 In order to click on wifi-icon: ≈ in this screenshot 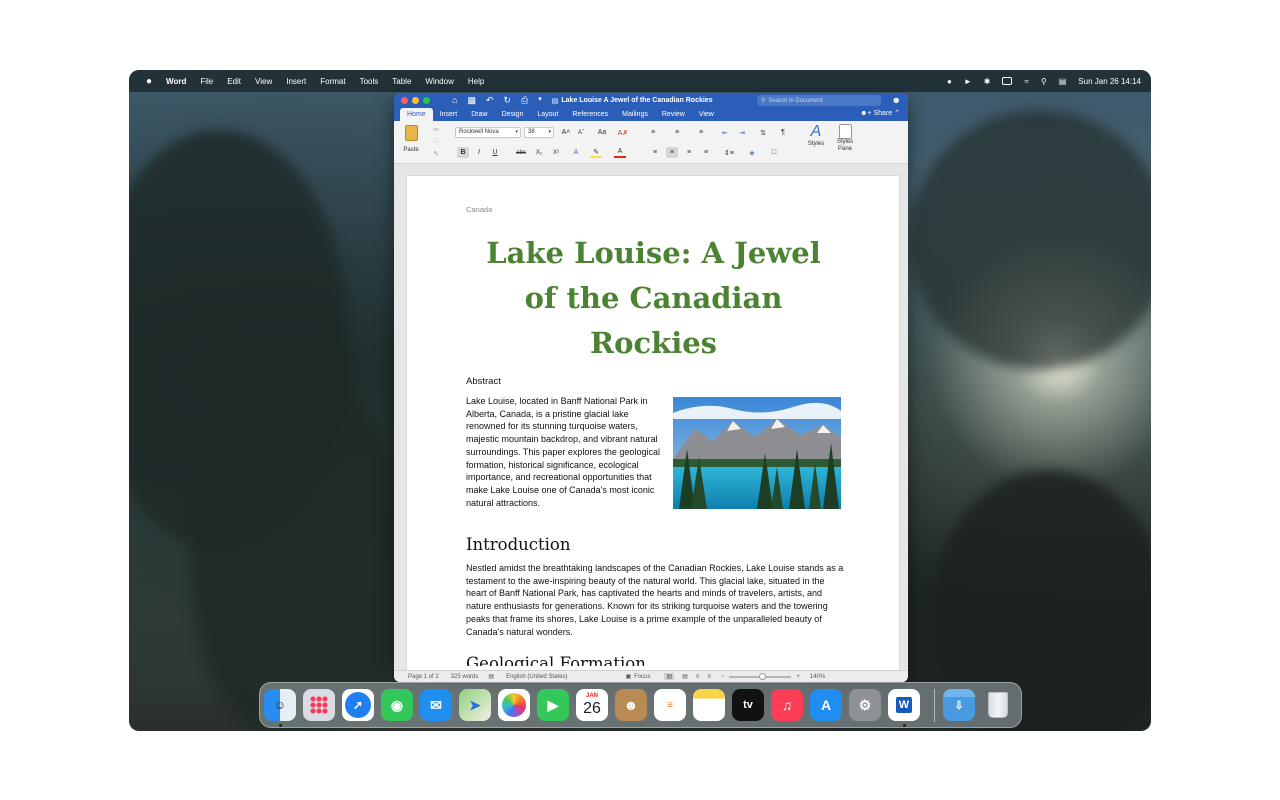, I will do `click(1026, 81)`.